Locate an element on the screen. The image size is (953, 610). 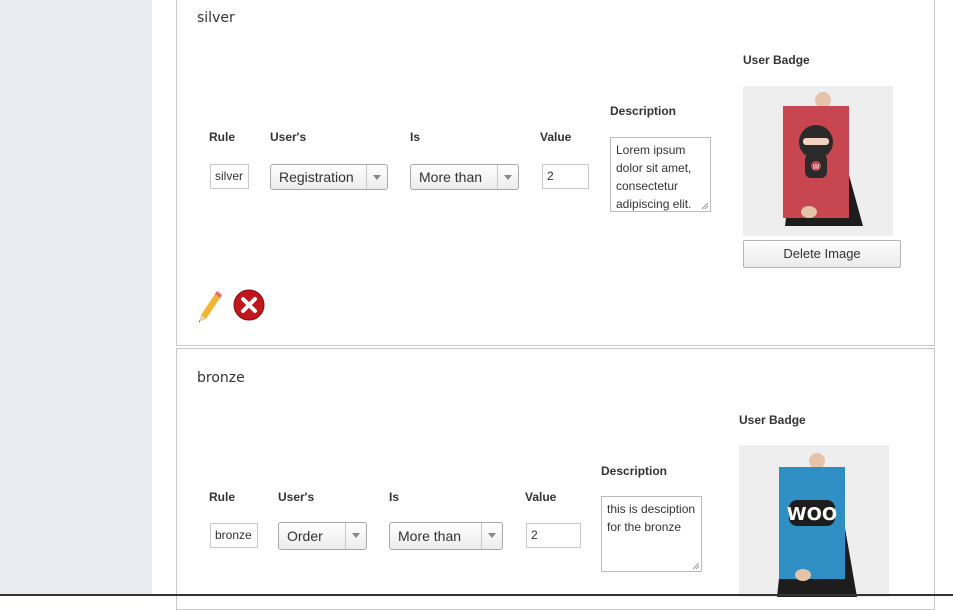
users-select: Registration is located at coordinates (329, 177).